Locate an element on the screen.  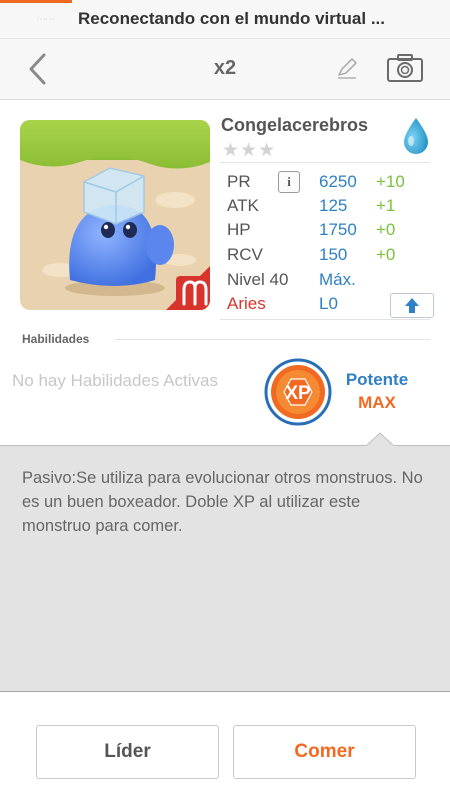
page-title: x2 is located at coordinates (225, 68).